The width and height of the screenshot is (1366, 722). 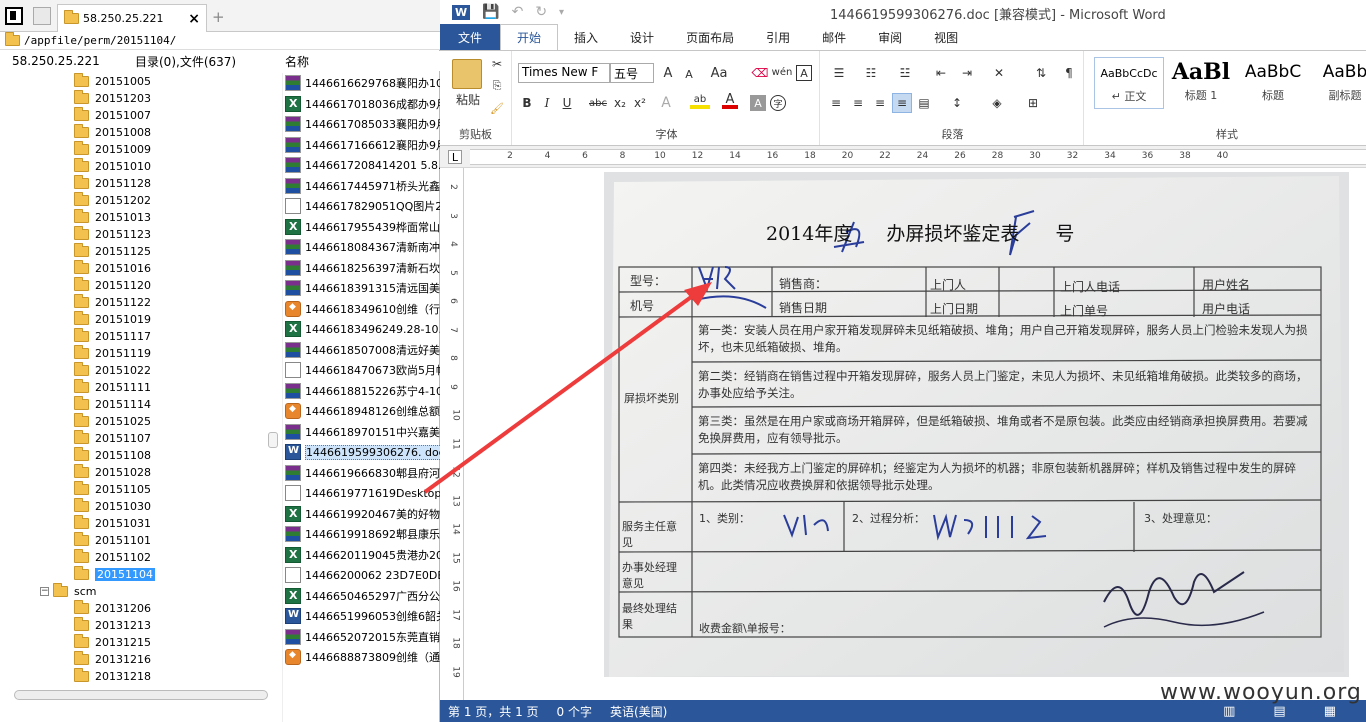 What do you see at coordinates (361, 227) in the screenshot?
I see `file-list-item: 1446617955439桦面常山展` at bounding box center [361, 227].